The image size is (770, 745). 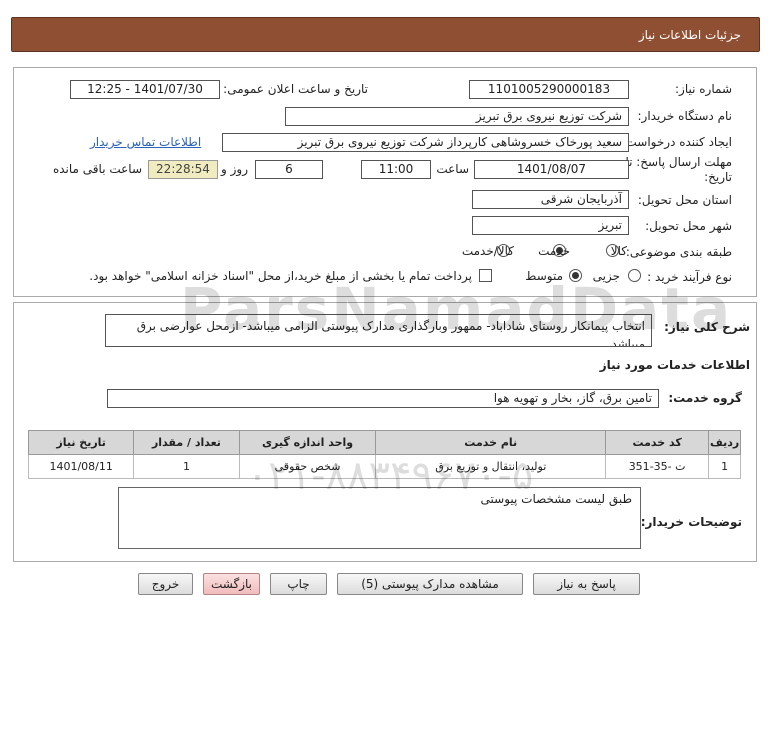 I want to click on deadline-label: مهلت ارسال پاسخ: تا, so click(x=678, y=162).